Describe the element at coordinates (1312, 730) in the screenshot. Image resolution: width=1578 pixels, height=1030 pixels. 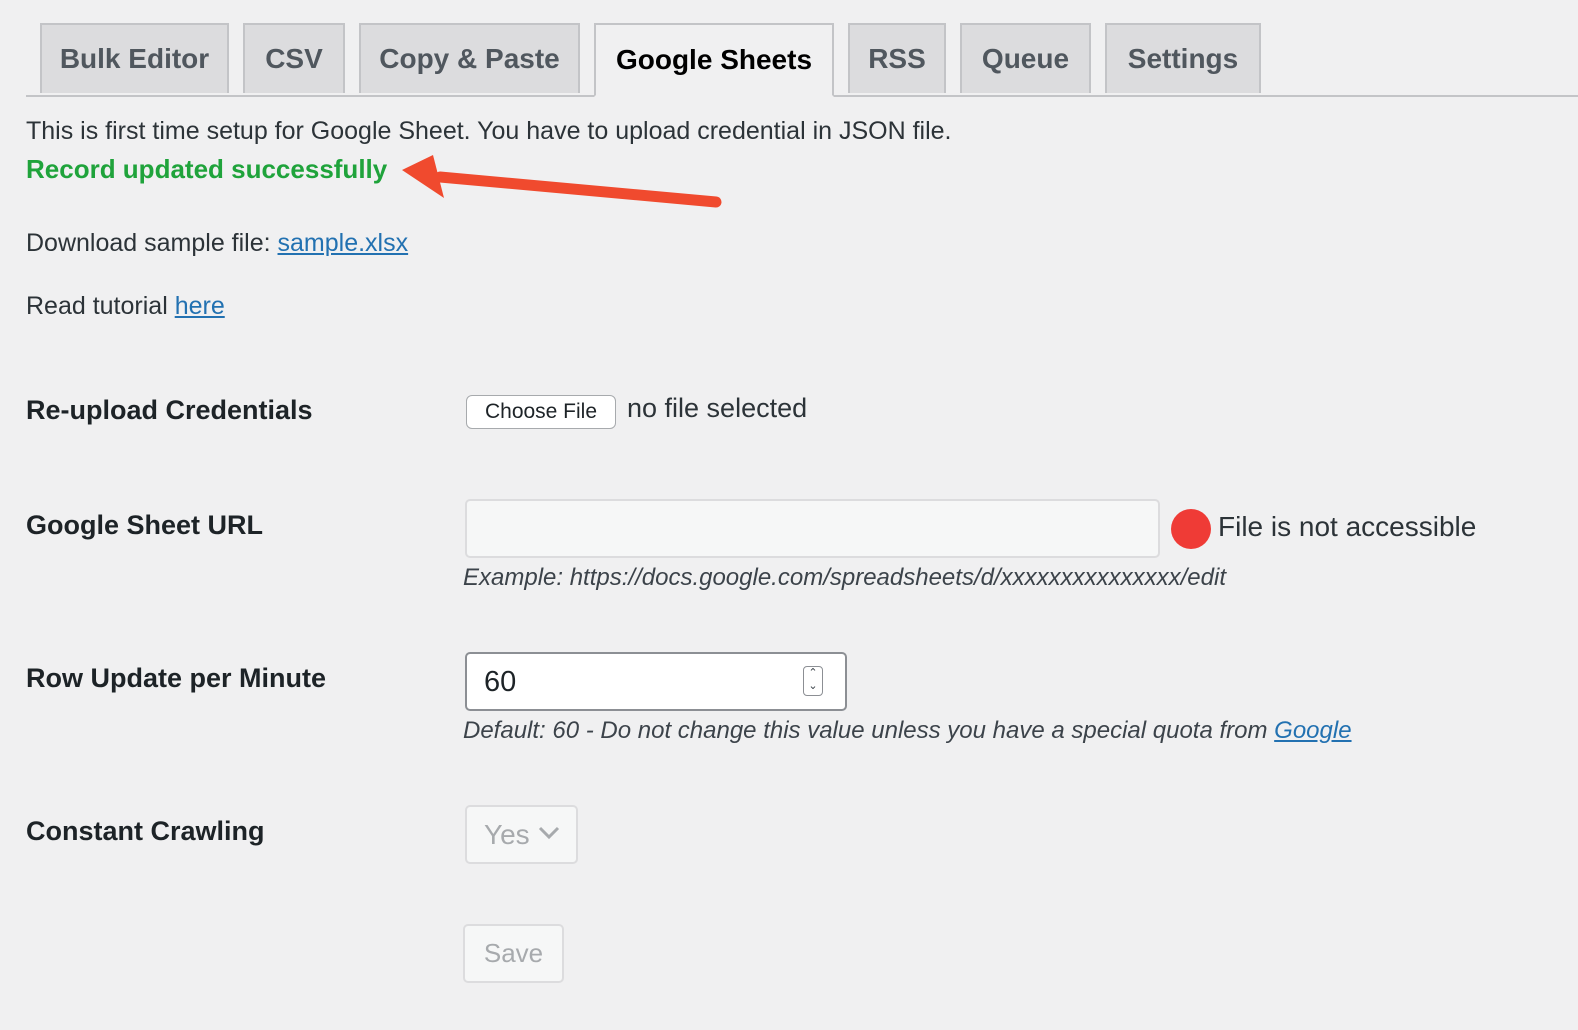
I see `google-quota-link: Google` at that location.